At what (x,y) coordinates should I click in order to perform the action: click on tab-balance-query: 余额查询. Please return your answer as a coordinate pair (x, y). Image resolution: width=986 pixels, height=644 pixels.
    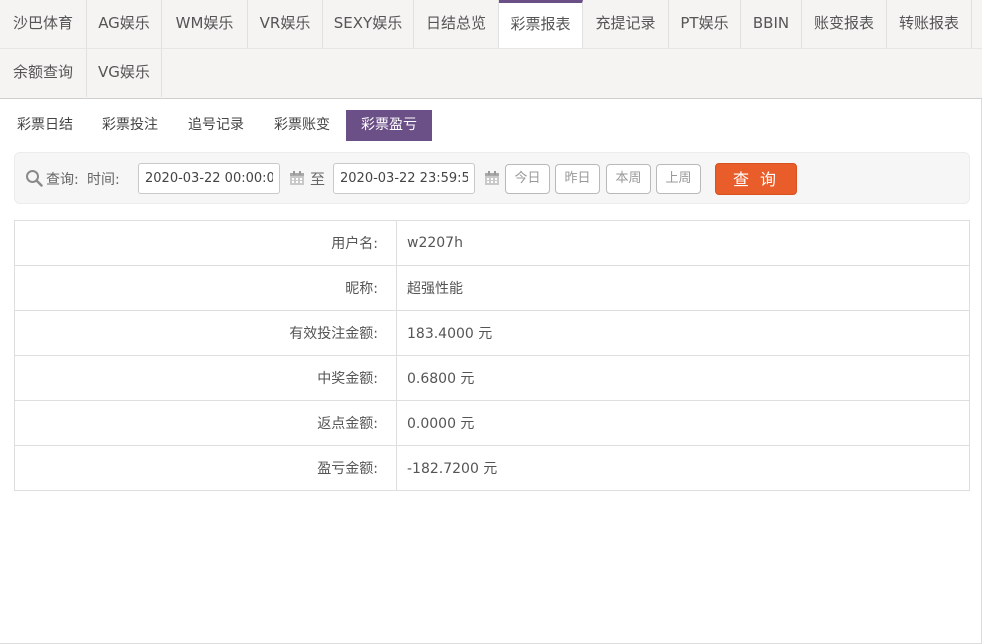
    Looking at the image, I should click on (43, 73).